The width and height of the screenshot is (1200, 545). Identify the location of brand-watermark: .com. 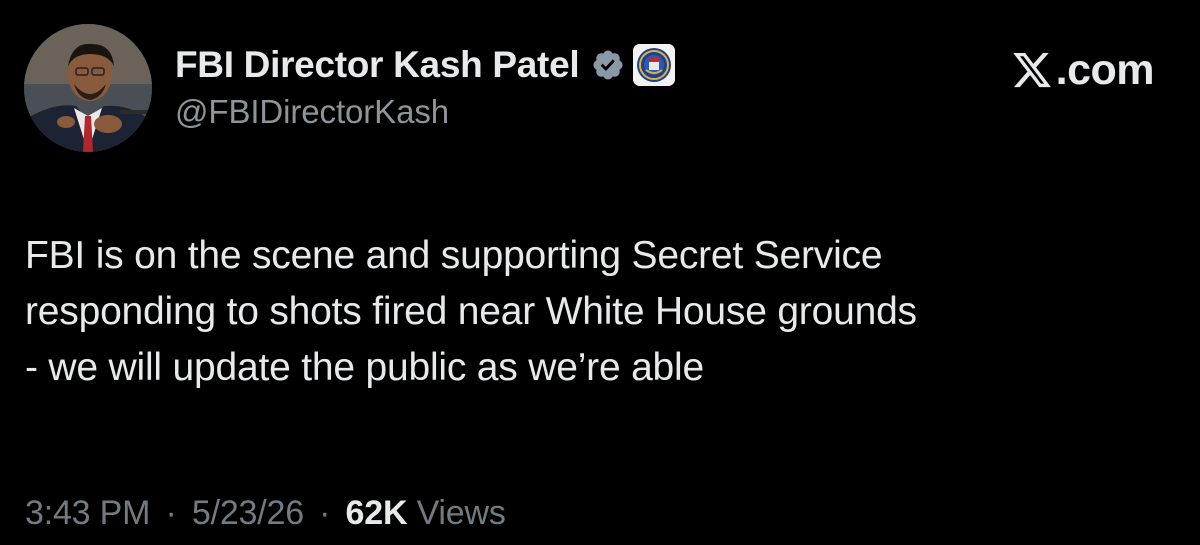
(1082, 70).